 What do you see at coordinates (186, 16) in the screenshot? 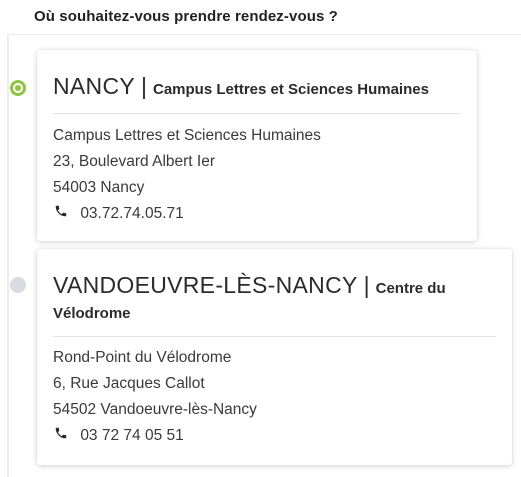
I see `question-heading: Où souhaitez-vous prendre rendez-vous ?` at bounding box center [186, 16].